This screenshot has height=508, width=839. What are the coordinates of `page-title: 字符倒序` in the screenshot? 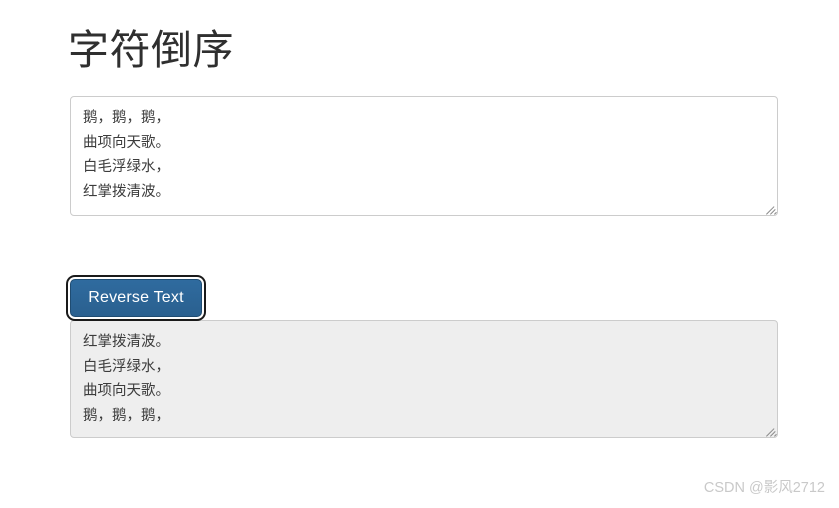 It's located at (151, 50).